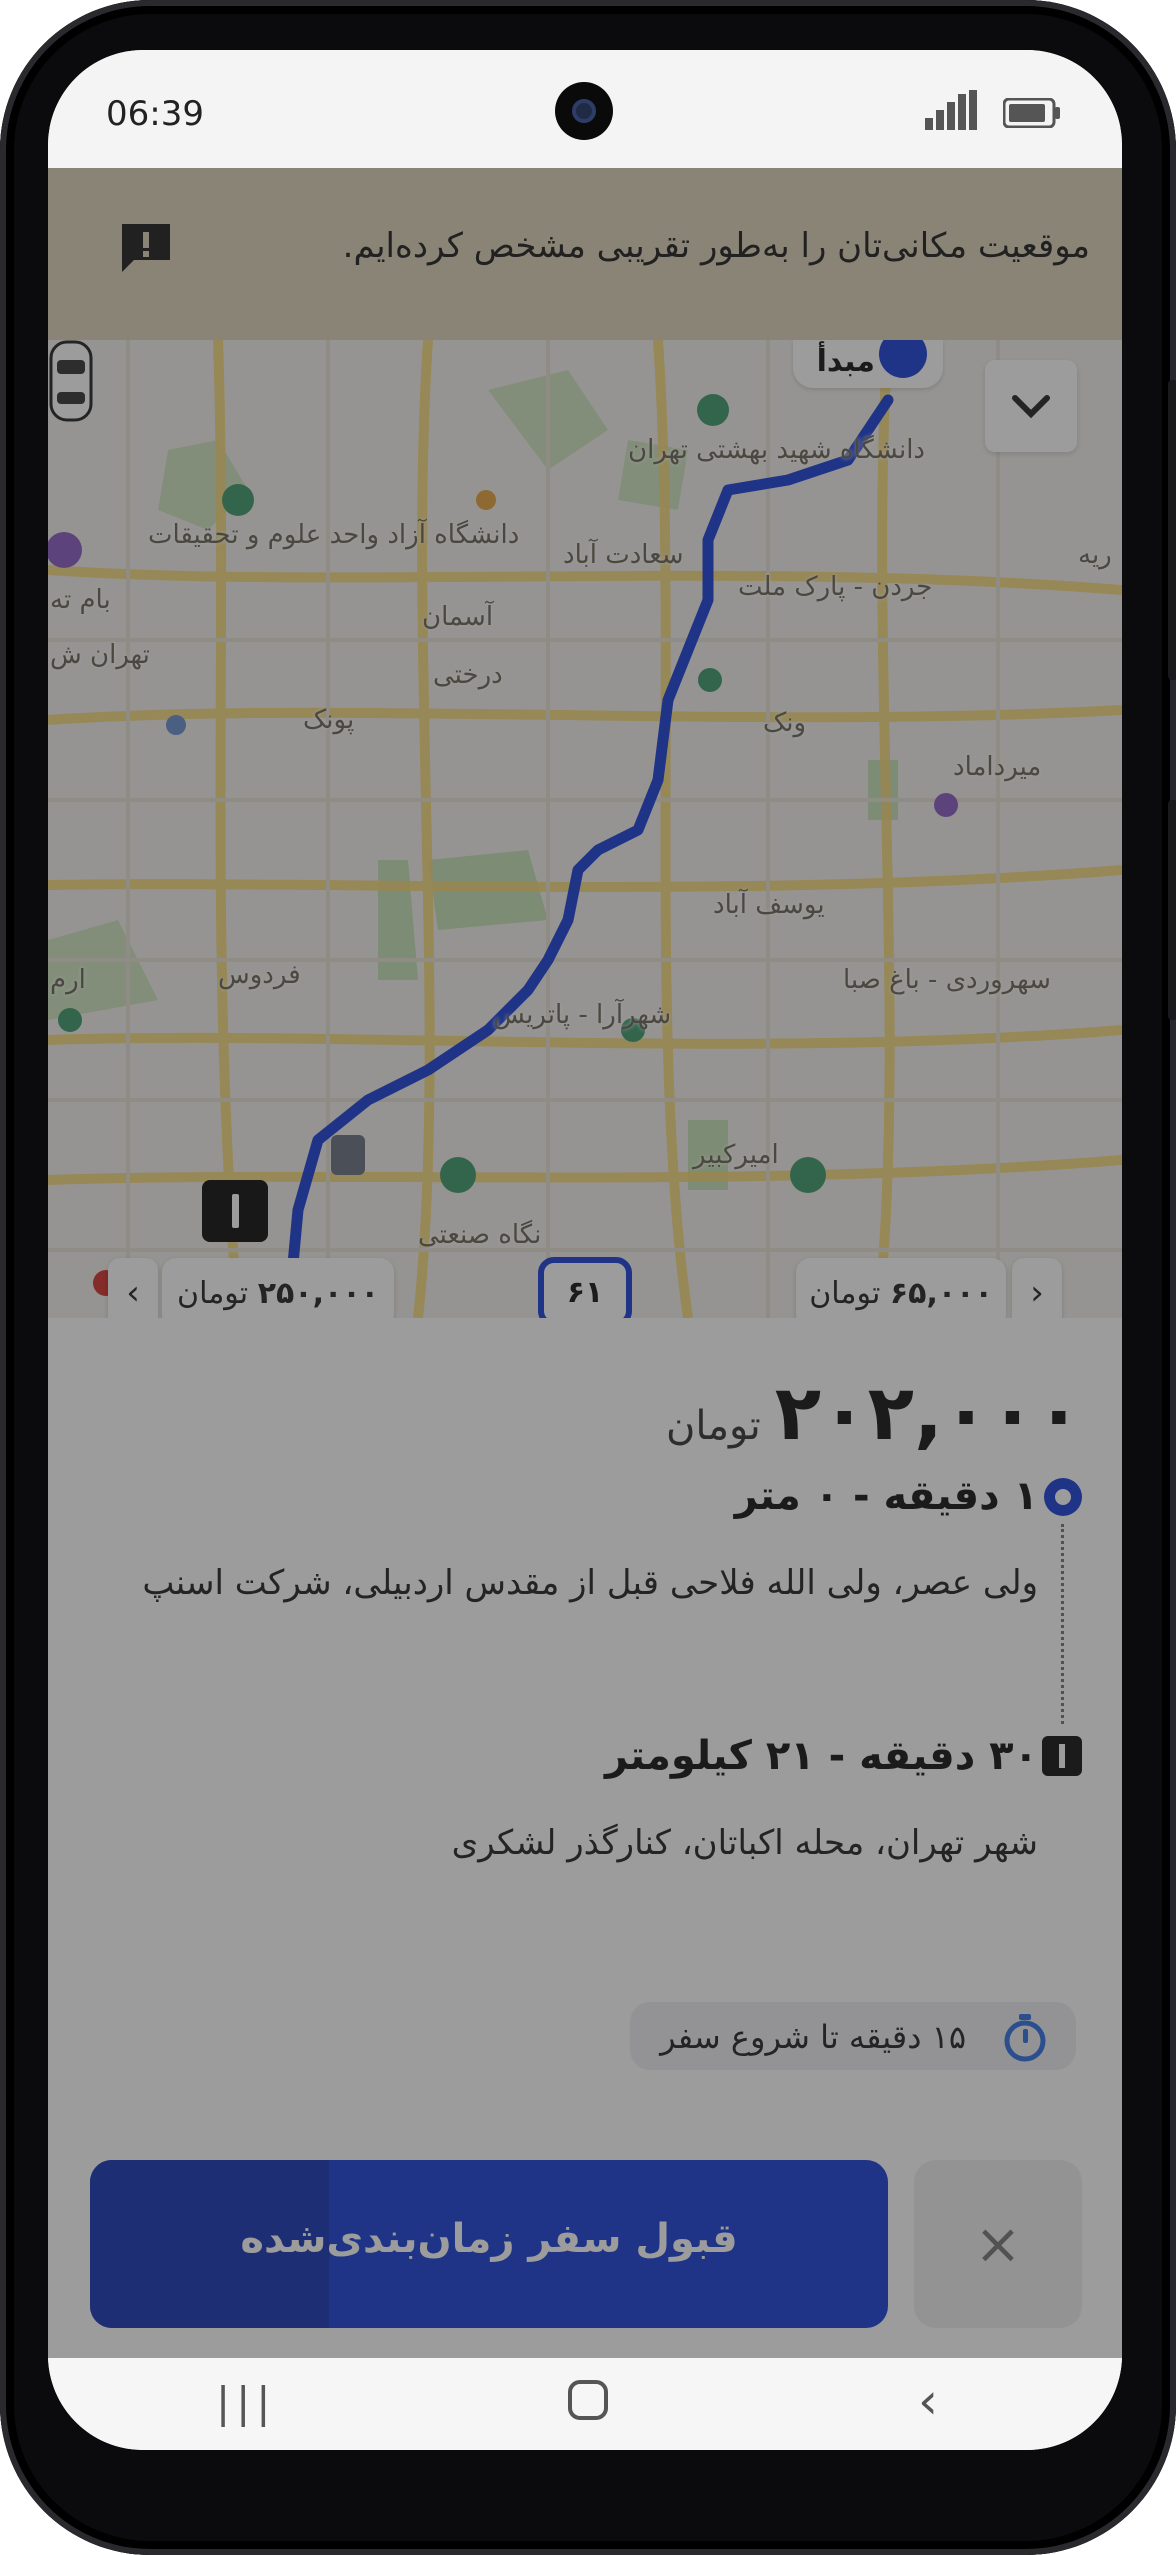 The image size is (1176, 2555). Describe the element at coordinates (951, 110) in the screenshot. I see `signal-icon` at that location.